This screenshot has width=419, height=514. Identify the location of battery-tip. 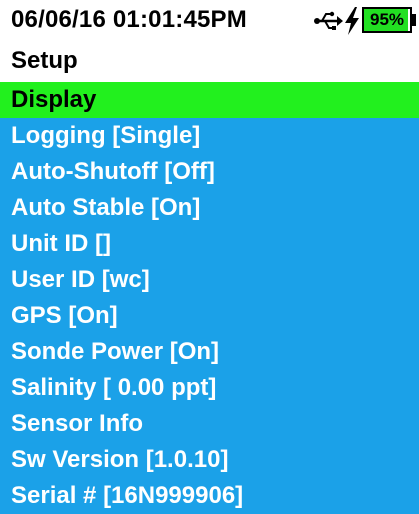
(414, 20).